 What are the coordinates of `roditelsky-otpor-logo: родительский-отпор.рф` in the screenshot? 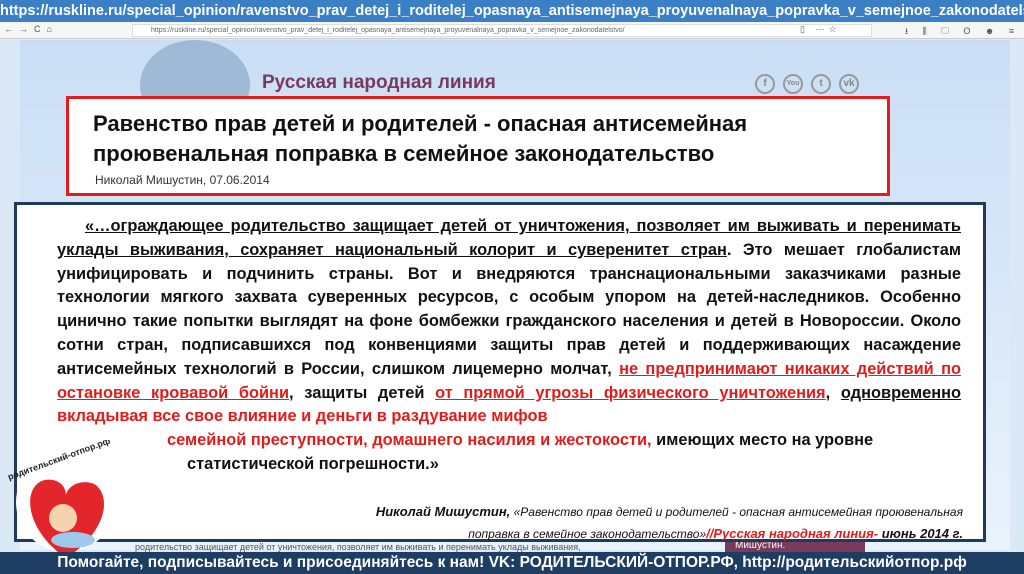 It's located at (62, 499).